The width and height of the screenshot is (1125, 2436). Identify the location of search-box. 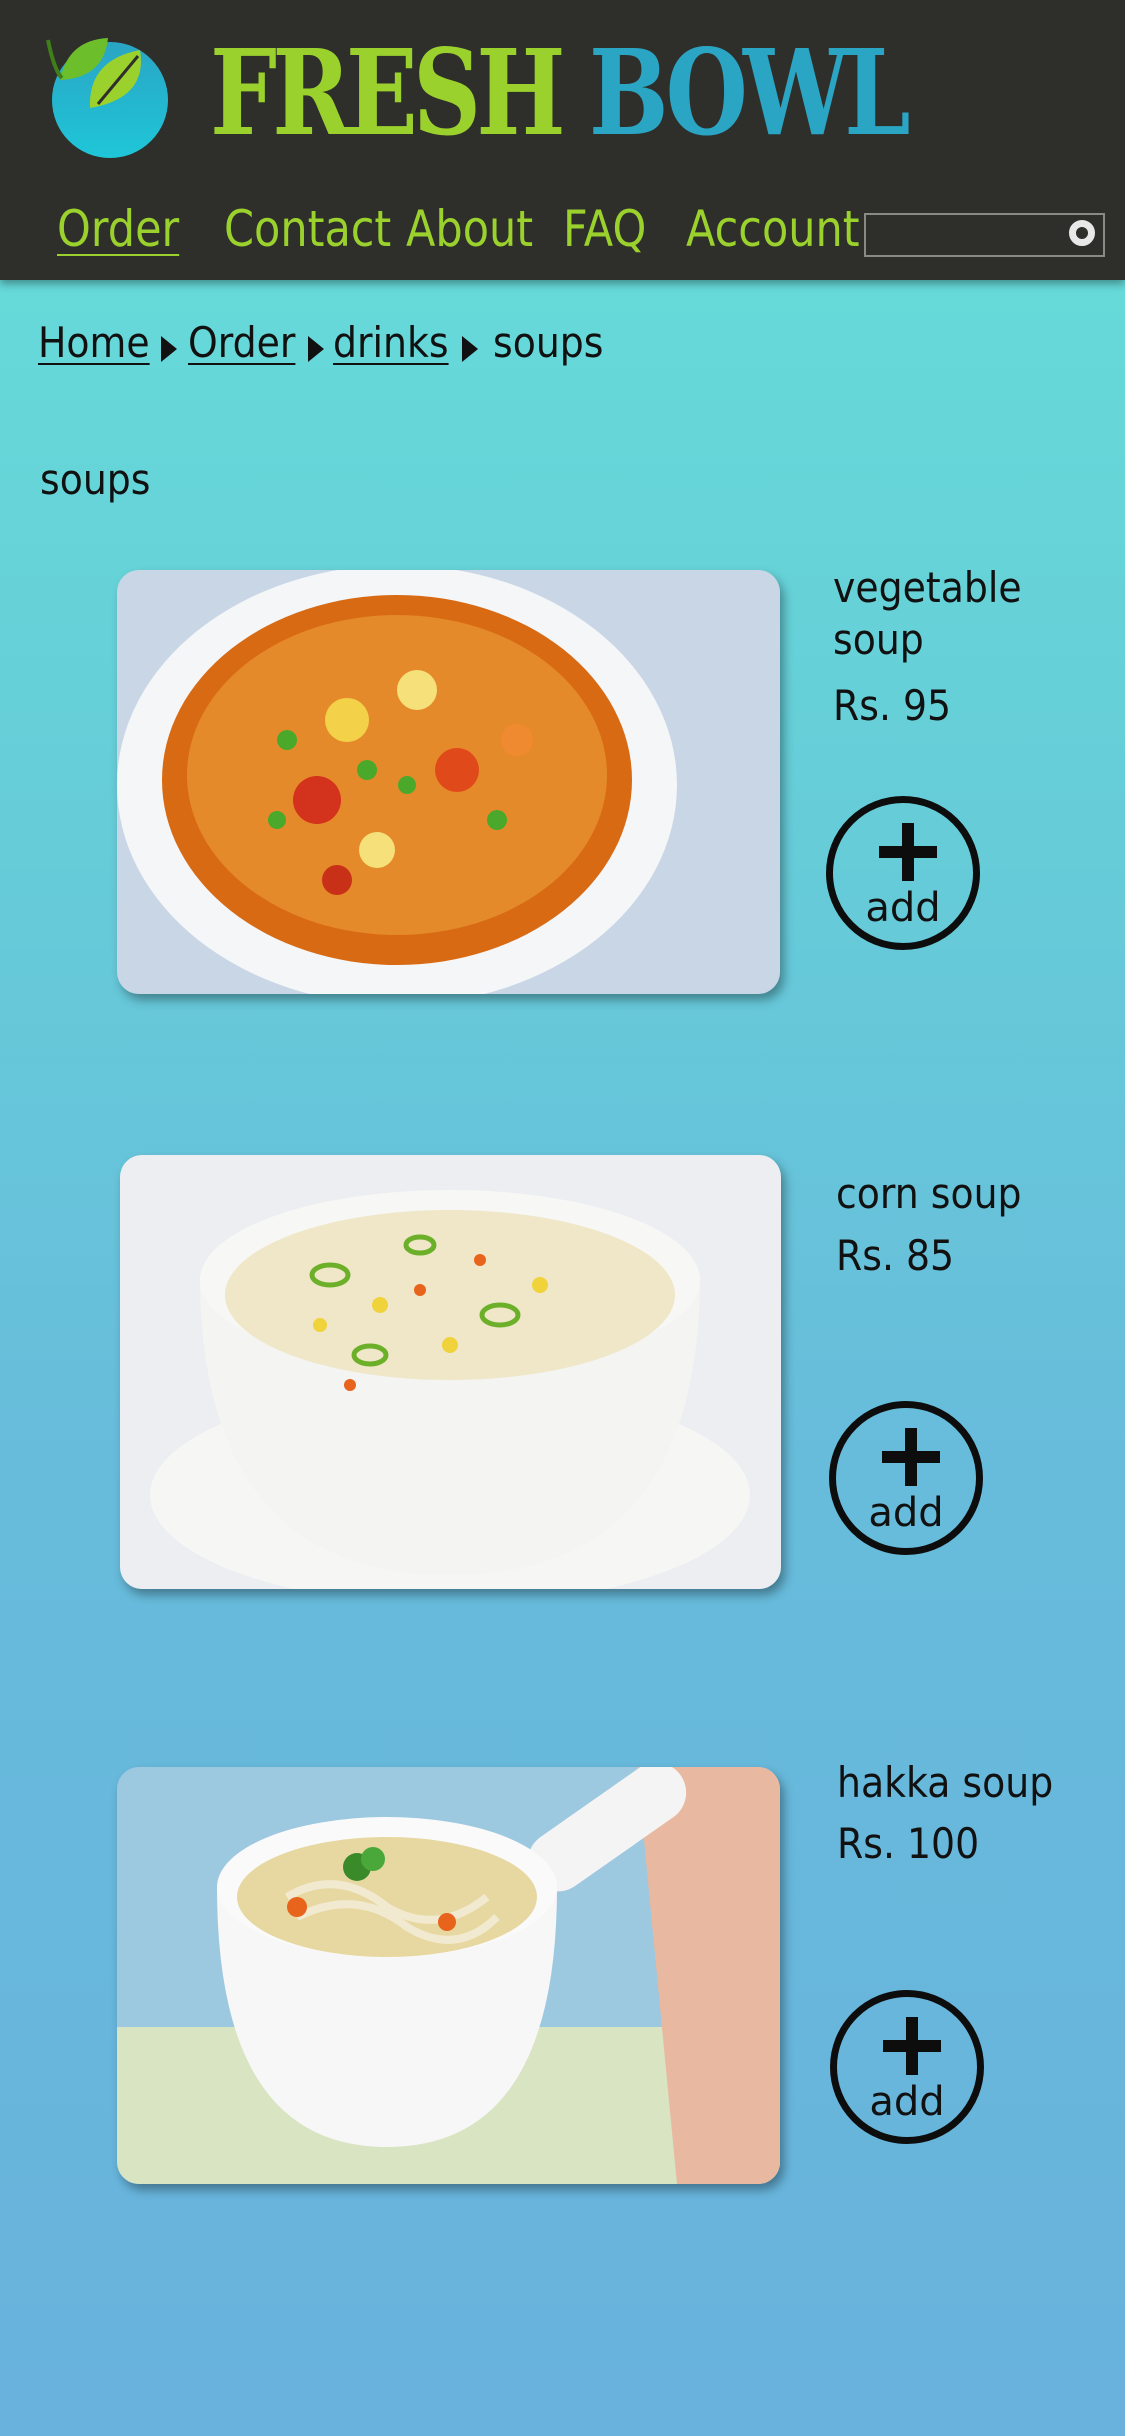
(984, 235).